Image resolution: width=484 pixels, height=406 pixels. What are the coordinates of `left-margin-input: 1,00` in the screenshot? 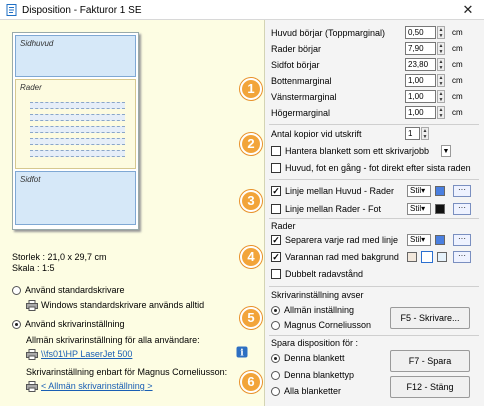 It's located at (420, 96).